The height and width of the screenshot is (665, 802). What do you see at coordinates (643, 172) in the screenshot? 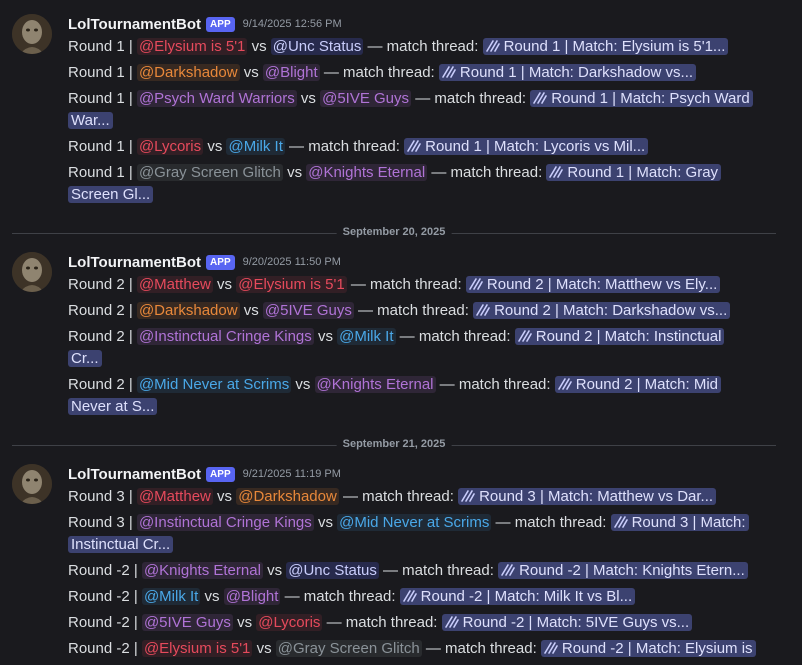
I see `thread-link-text: Round 1 | Match: Gray` at bounding box center [643, 172].